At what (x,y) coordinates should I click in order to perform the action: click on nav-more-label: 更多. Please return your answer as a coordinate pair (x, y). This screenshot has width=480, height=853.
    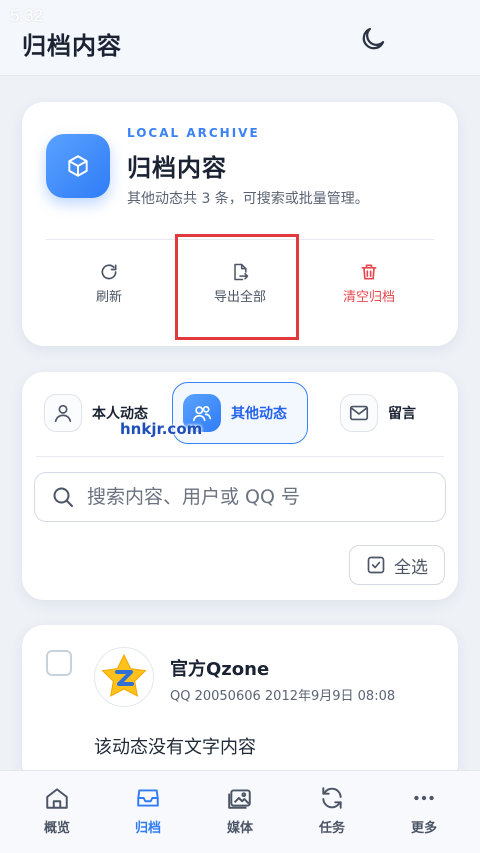
    Looking at the image, I should click on (423, 828).